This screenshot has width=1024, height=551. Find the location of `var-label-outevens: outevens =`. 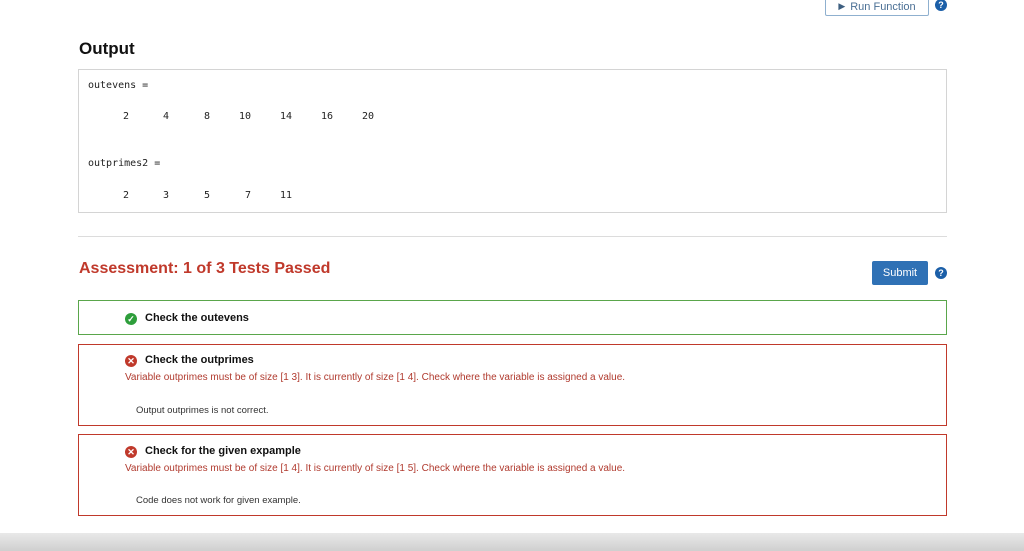

var-label-outevens: outevens = is located at coordinates (118, 85).